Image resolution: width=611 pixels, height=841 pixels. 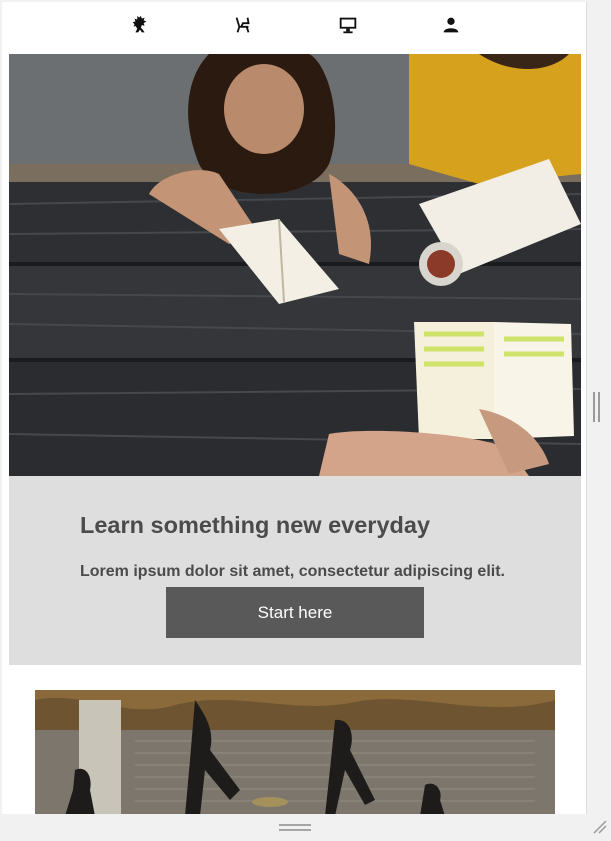 I want to click on bottom-bar, so click(x=305, y=827).